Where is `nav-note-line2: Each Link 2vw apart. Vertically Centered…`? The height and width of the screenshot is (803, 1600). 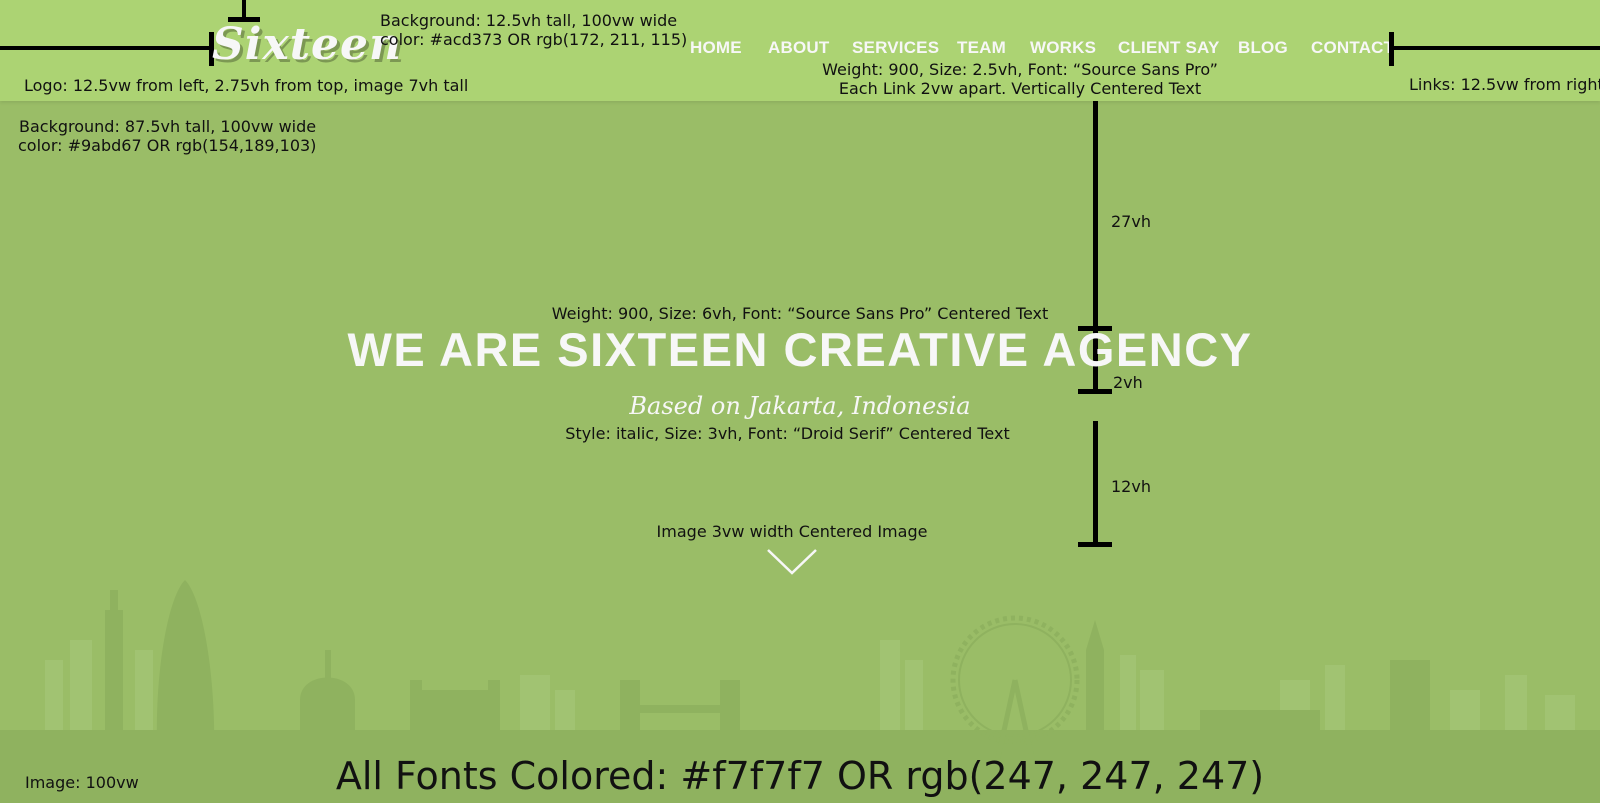 nav-note-line2: Each Link 2vw apart. Vertically Centered… is located at coordinates (1020, 88).